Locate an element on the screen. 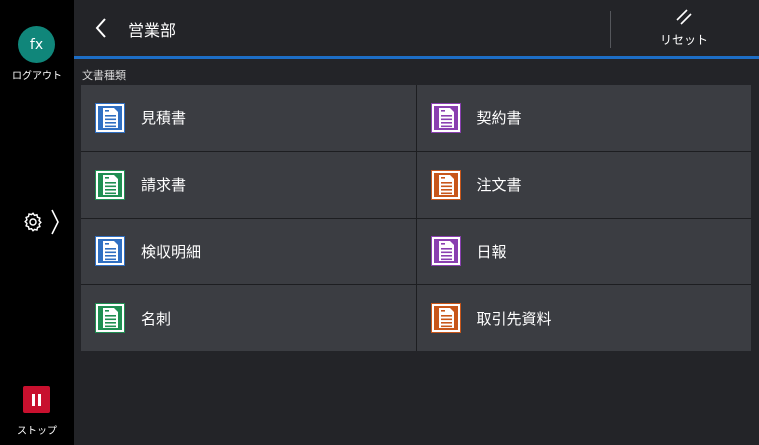 The height and width of the screenshot is (445, 759). doc-type-label: 検収明細 is located at coordinates (171, 251).